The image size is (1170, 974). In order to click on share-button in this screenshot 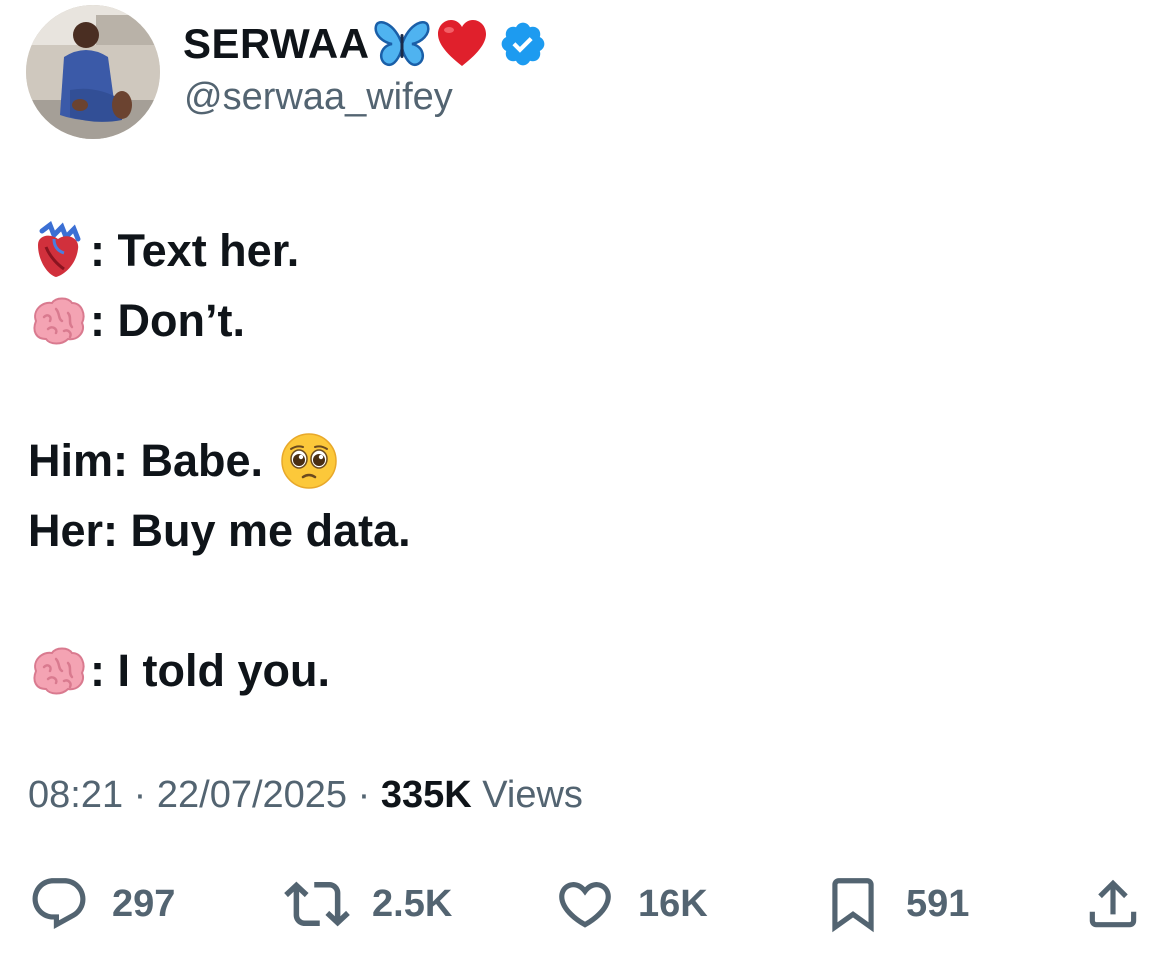, I will do `click(1113, 904)`.